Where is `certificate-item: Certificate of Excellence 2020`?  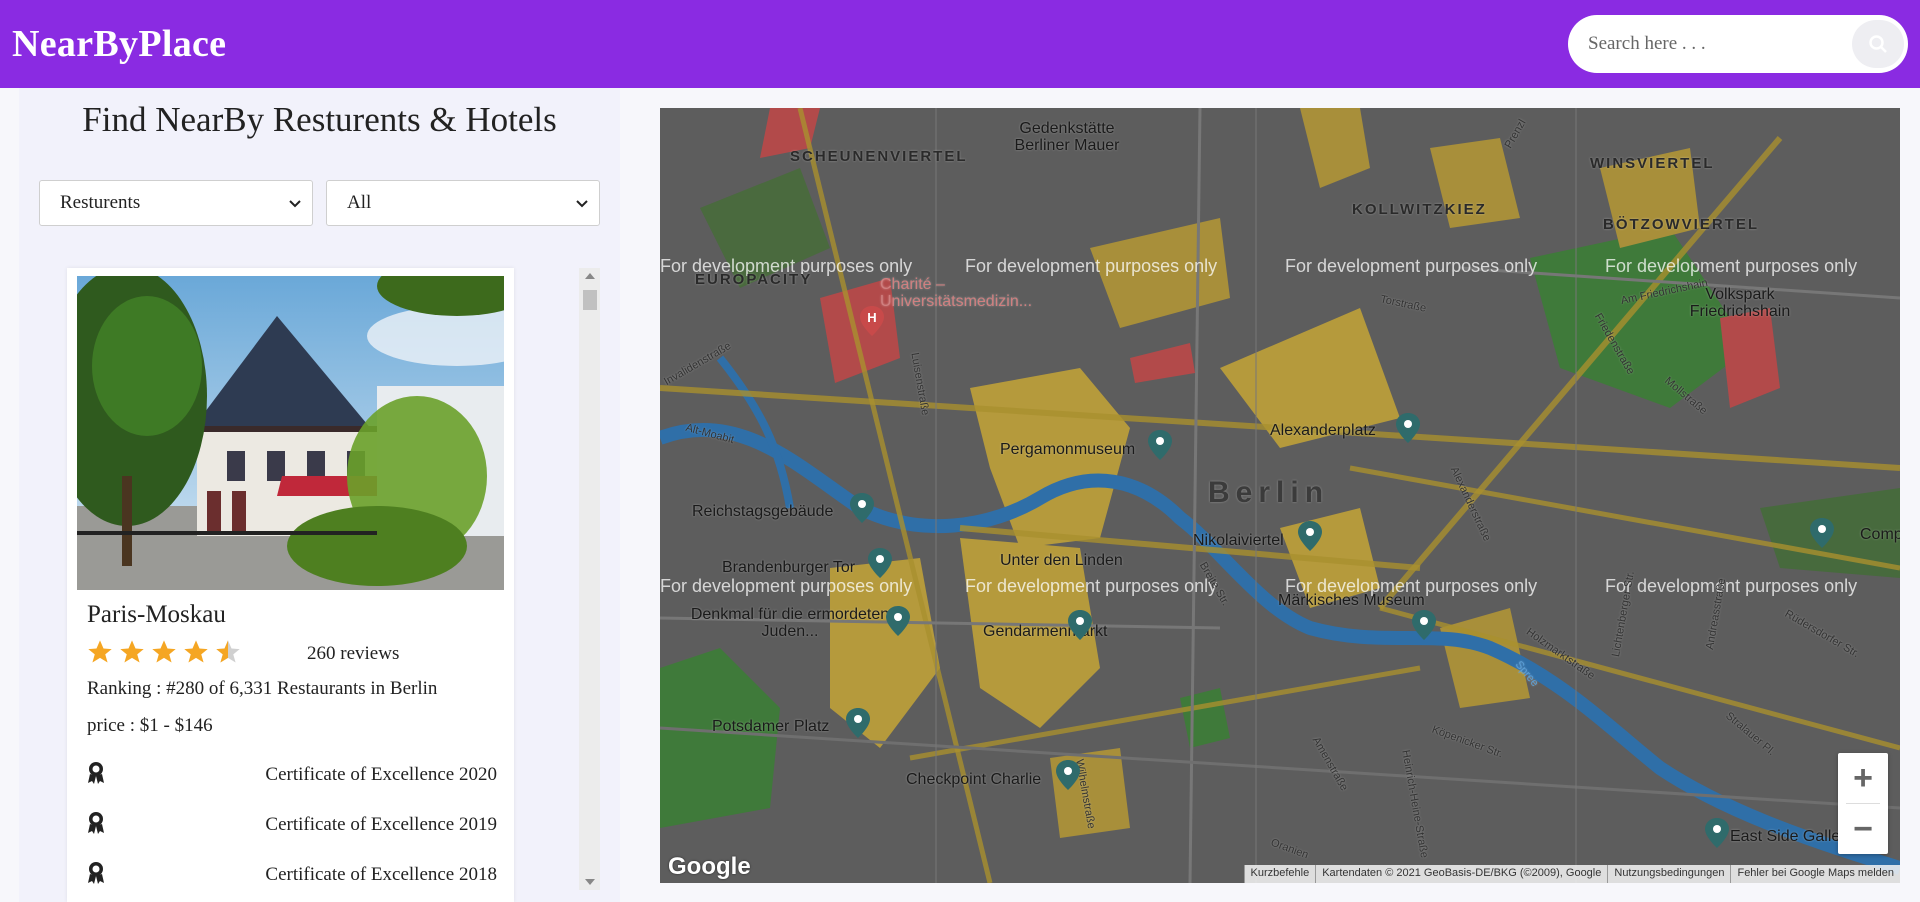 certificate-item: Certificate of Excellence 2020 is located at coordinates (292, 776).